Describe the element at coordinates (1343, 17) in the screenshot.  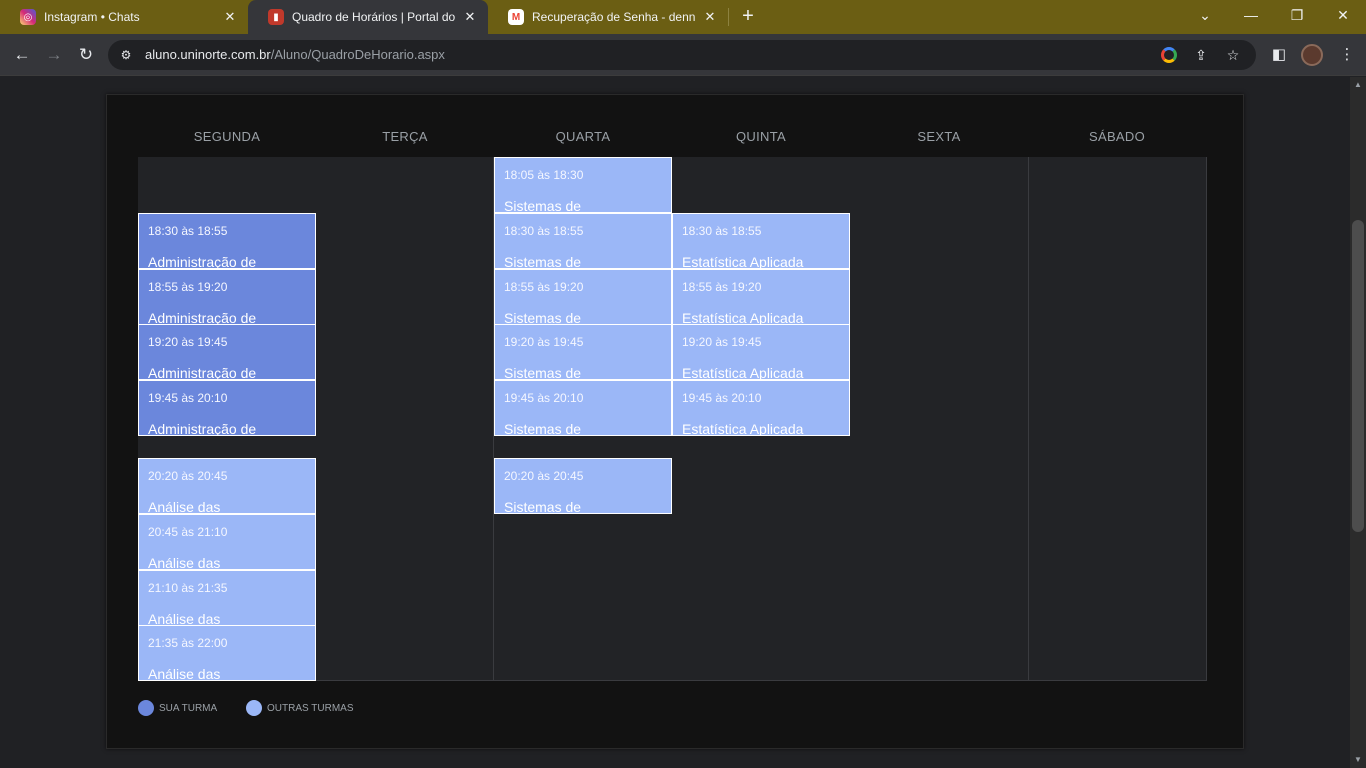
I see `close-window-button: ✕` at that location.